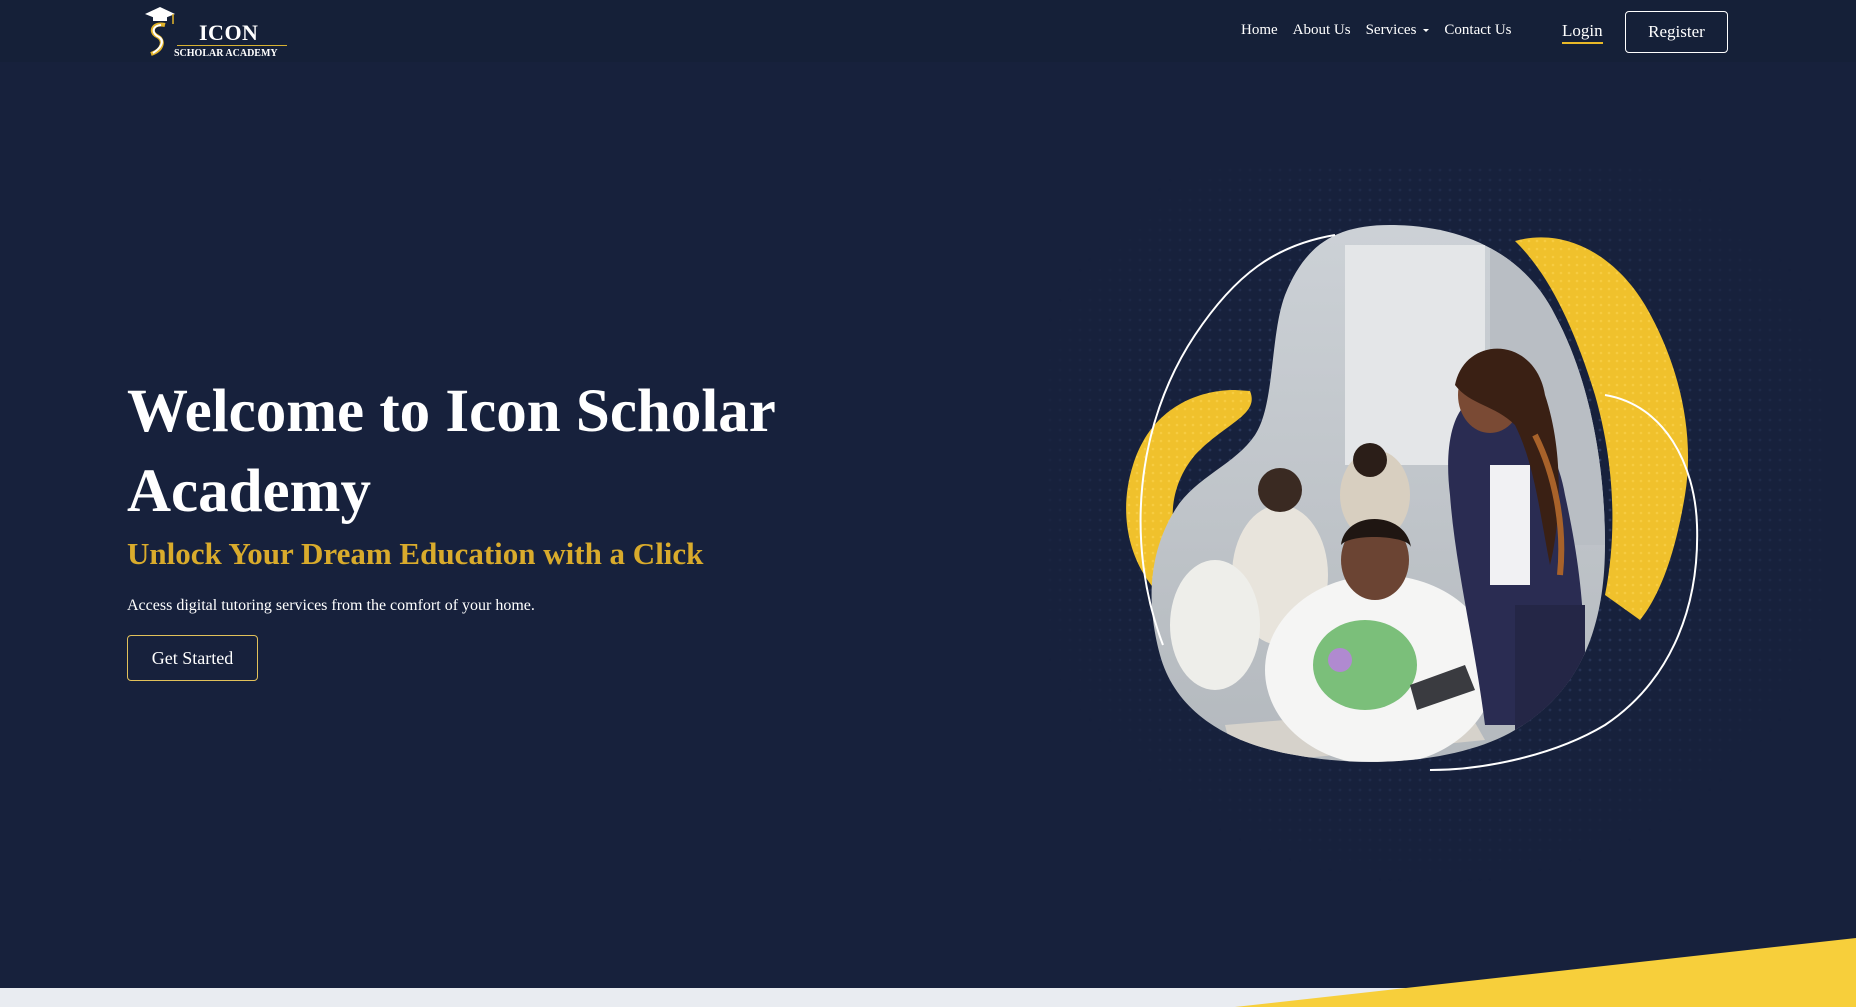  I want to click on nav-about-us: About Us, so click(1322, 30).